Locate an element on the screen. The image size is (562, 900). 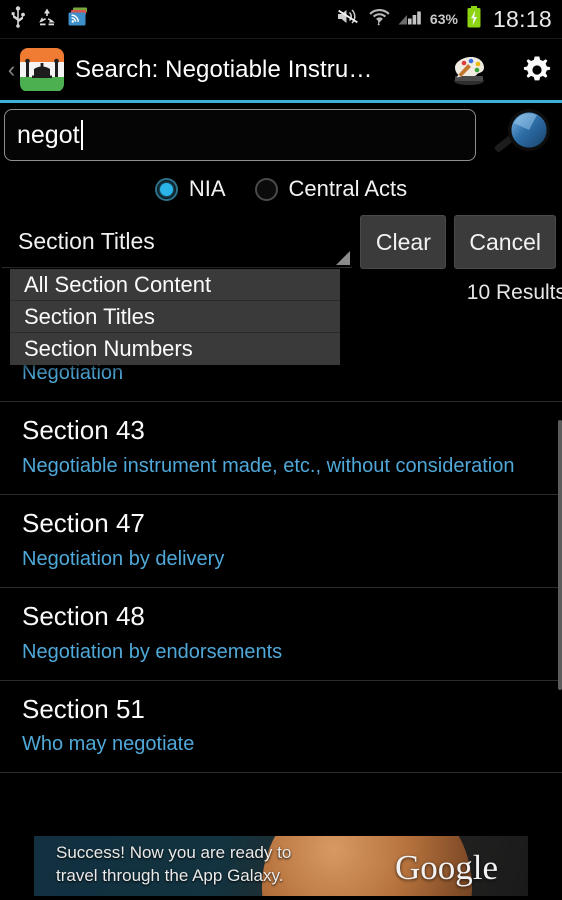
result-subtitle: Negotiation by delivery is located at coordinates (123, 558).